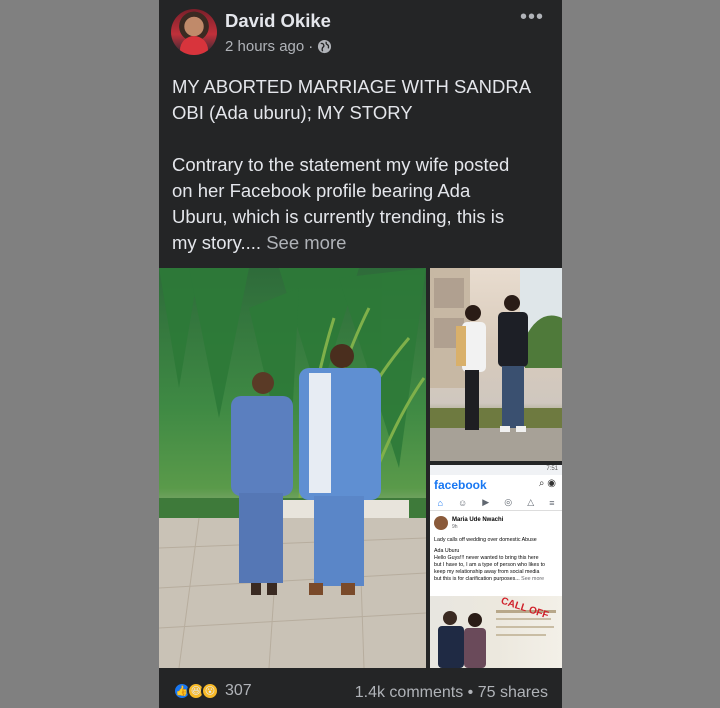 This screenshot has height=708, width=720. I want to click on author-avatar, so click(194, 32).